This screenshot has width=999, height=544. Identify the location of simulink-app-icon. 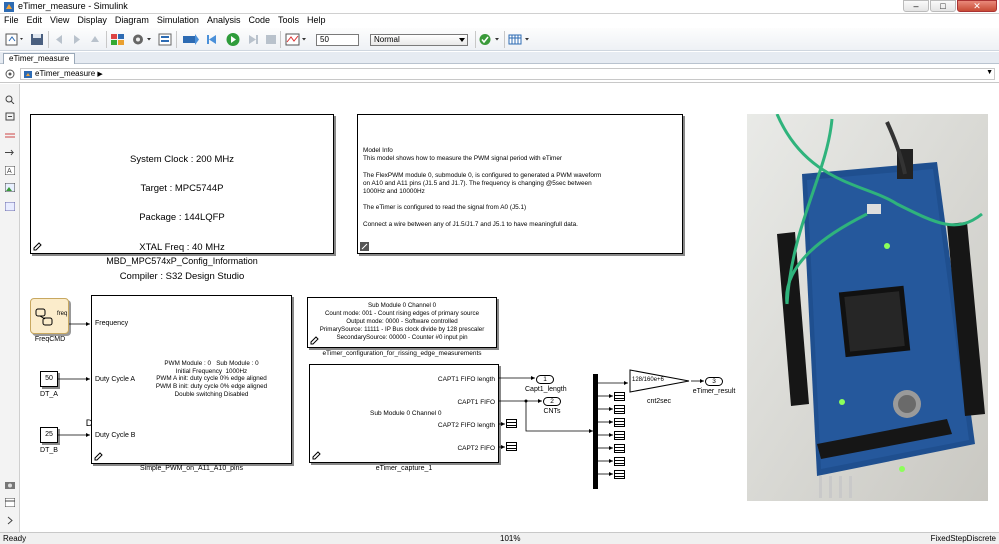
(9, 7).